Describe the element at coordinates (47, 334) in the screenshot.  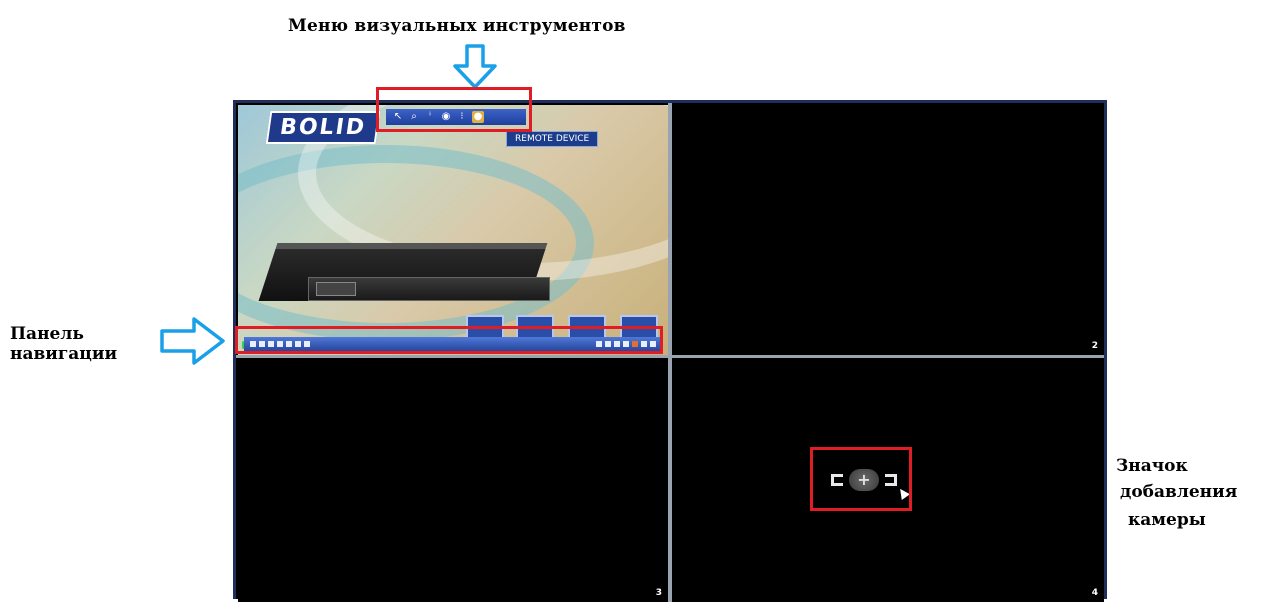
I see `nav-panel-caption-line1: Панель` at that location.